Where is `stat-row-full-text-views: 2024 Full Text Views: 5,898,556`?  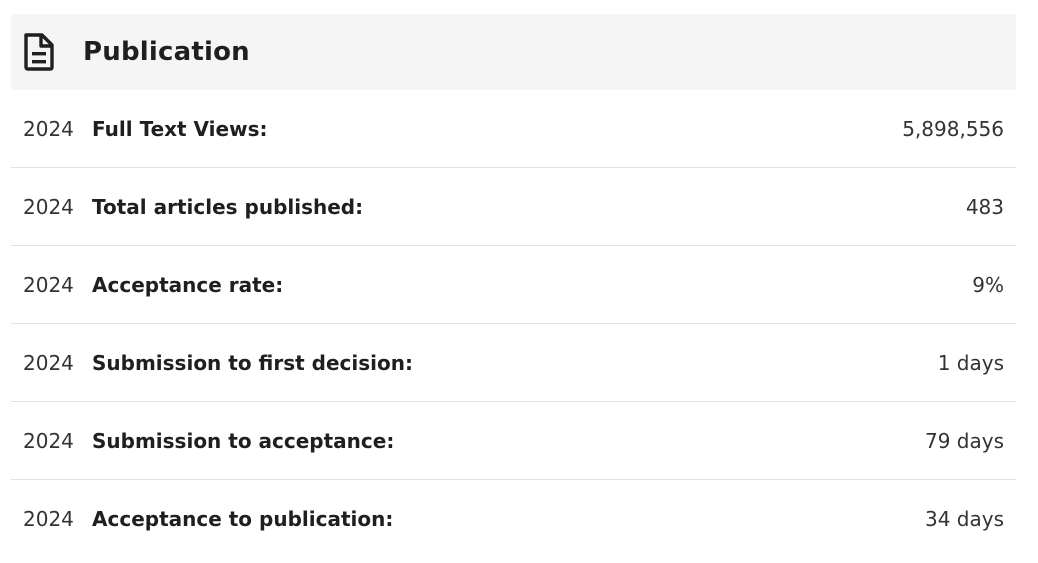 stat-row-full-text-views: 2024 Full Text Views: 5,898,556 is located at coordinates (513, 129).